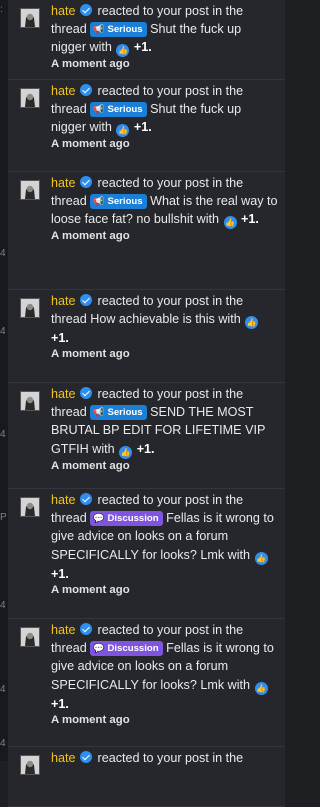  What do you see at coordinates (152, 319) in the screenshot?
I see `thread-title-link: How achievable is this` at bounding box center [152, 319].